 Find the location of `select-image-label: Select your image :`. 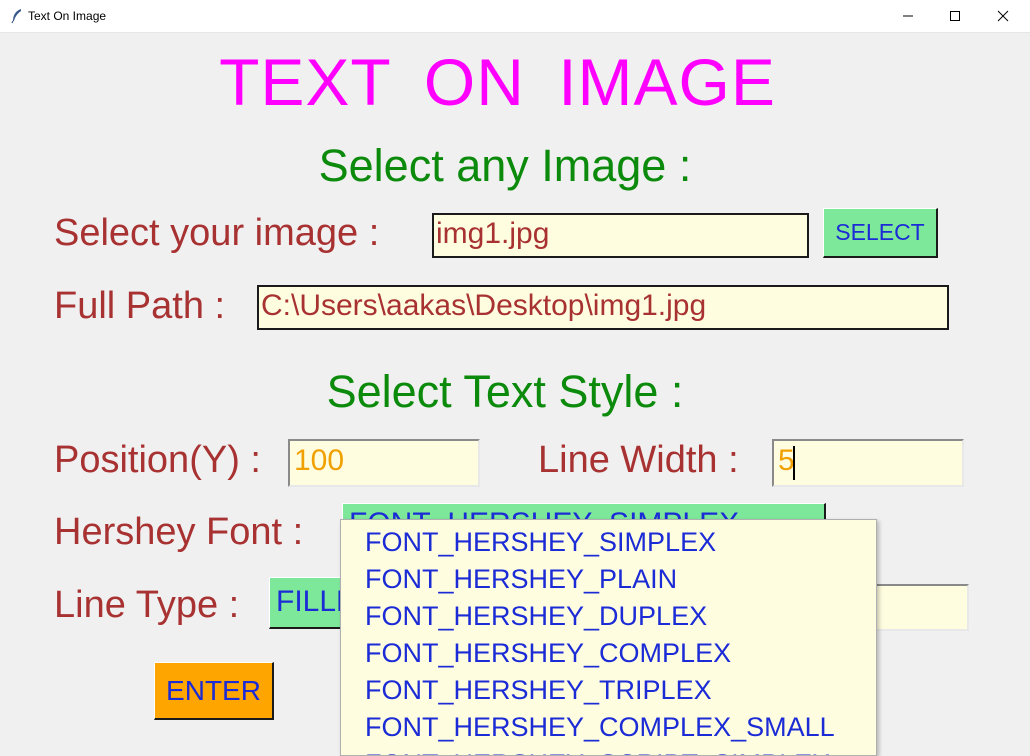

select-image-label: Select your image : is located at coordinates (217, 233).